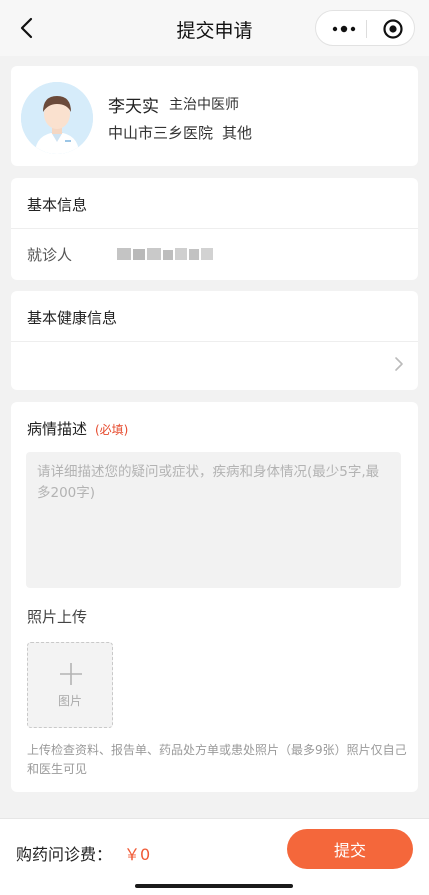  I want to click on target-circle-icon, so click(393, 29).